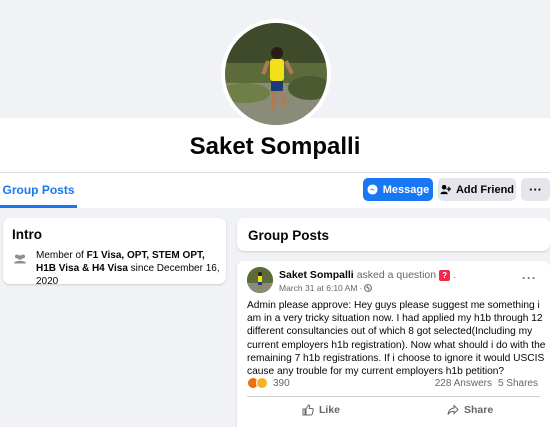 This screenshot has width=550, height=427. I want to click on group-posts-header-card: Group Posts, so click(393, 234).